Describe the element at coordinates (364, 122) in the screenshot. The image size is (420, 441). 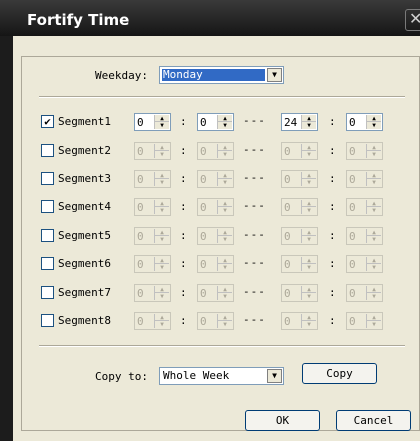
I see `segment-1-end-minute-spinner: 0 ▲ ▼` at that location.